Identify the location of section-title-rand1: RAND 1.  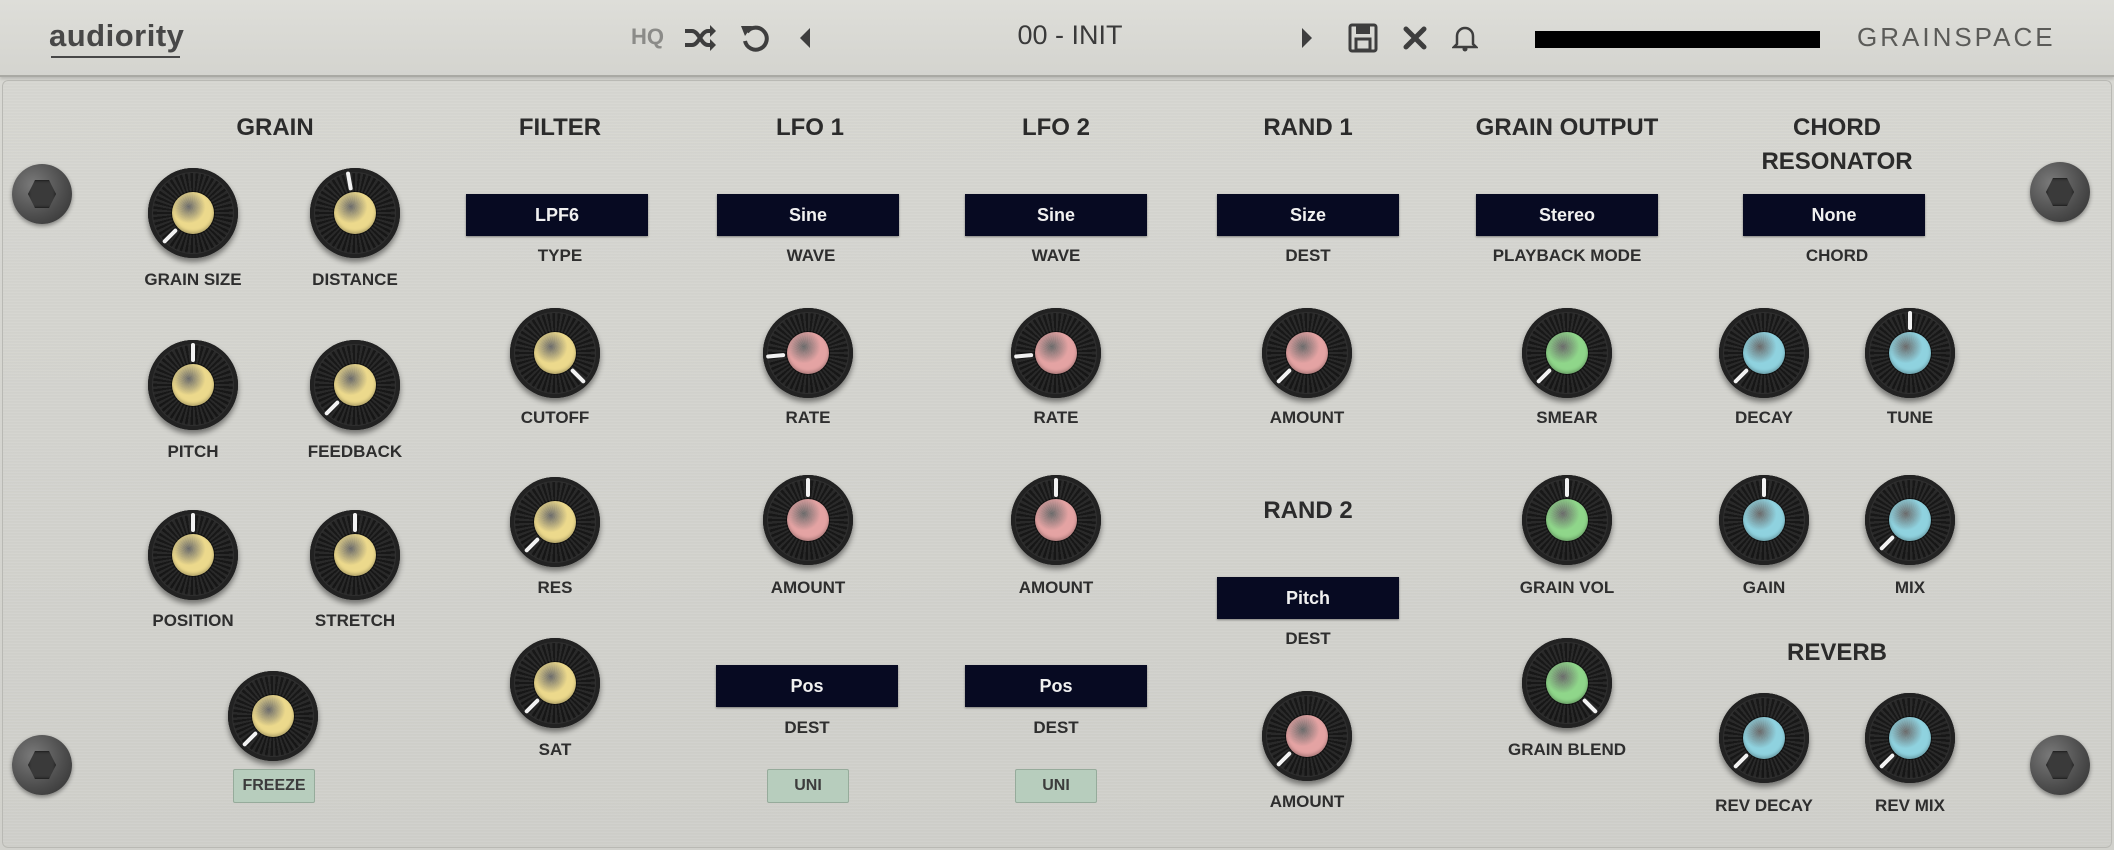
(1308, 127).